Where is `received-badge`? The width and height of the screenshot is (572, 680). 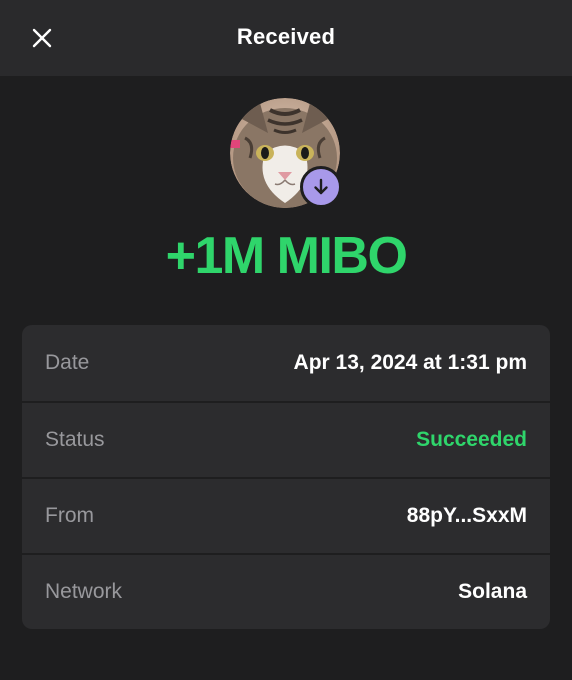 received-badge is located at coordinates (321, 187).